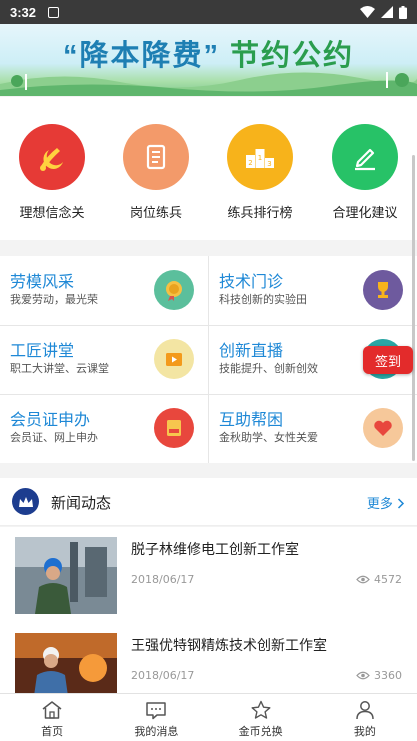 The width and height of the screenshot is (417, 741). Describe the element at coordinates (388, 675) in the screenshot. I see `news-view-count: 3360` at that location.